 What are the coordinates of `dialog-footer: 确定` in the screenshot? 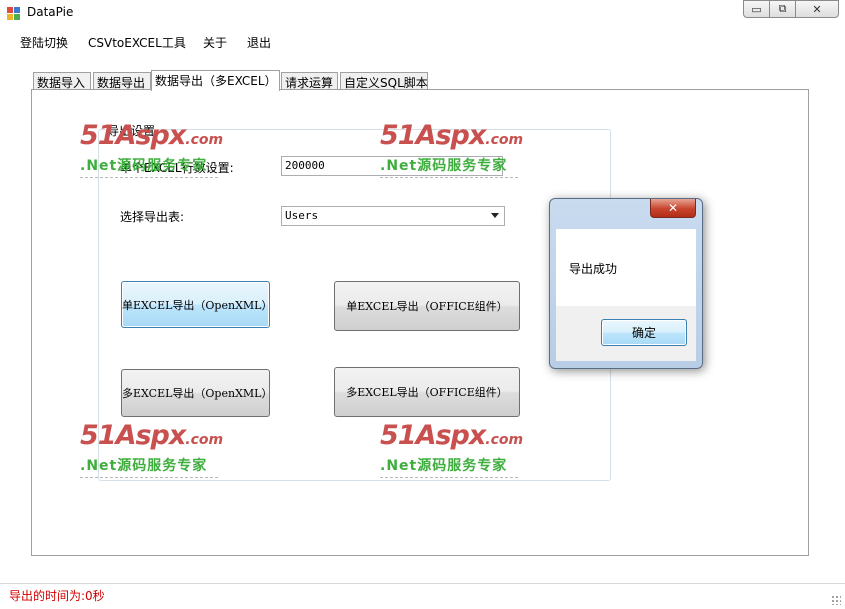 It's located at (626, 333).